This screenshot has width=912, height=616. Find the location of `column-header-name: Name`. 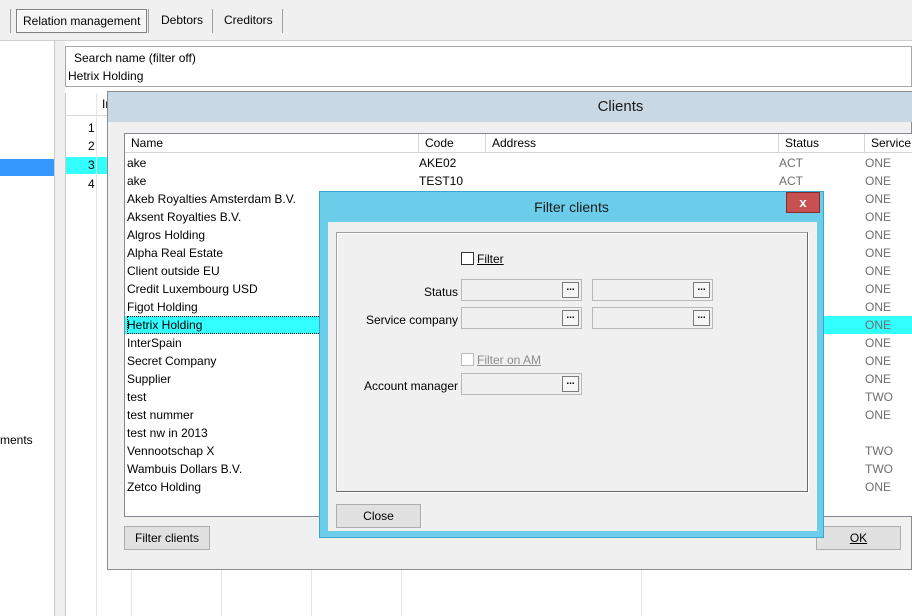

column-header-name: Name is located at coordinates (272, 143).